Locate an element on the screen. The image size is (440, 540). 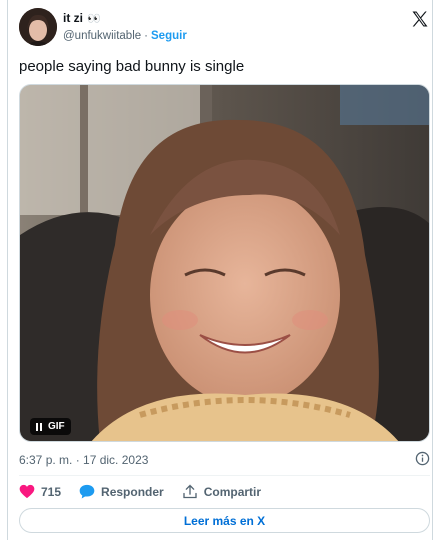
read-more-button: Leer más en X is located at coordinates (224, 520).